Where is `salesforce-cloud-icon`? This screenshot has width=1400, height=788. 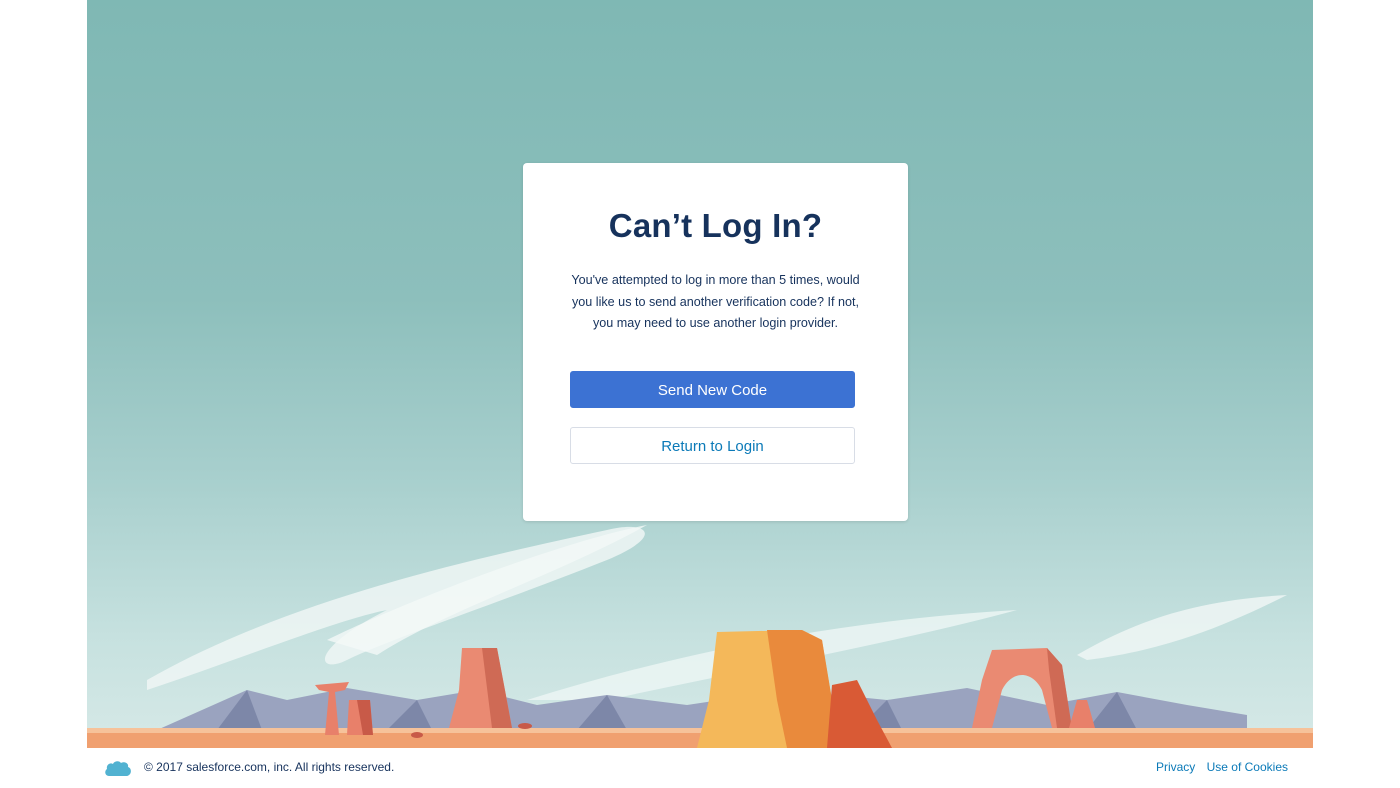
salesforce-cloud-icon is located at coordinates (118, 768).